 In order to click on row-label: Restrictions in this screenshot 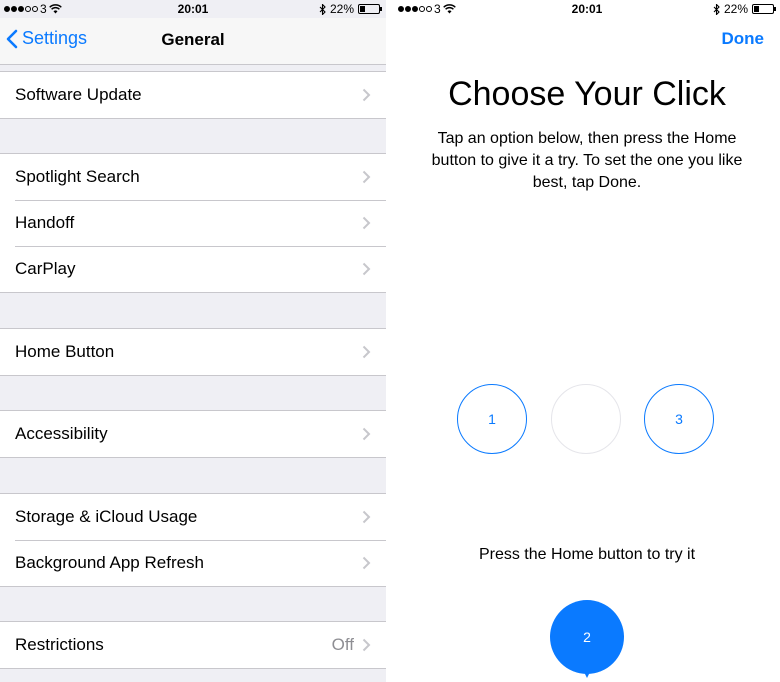, I will do `click(59, 644)`.